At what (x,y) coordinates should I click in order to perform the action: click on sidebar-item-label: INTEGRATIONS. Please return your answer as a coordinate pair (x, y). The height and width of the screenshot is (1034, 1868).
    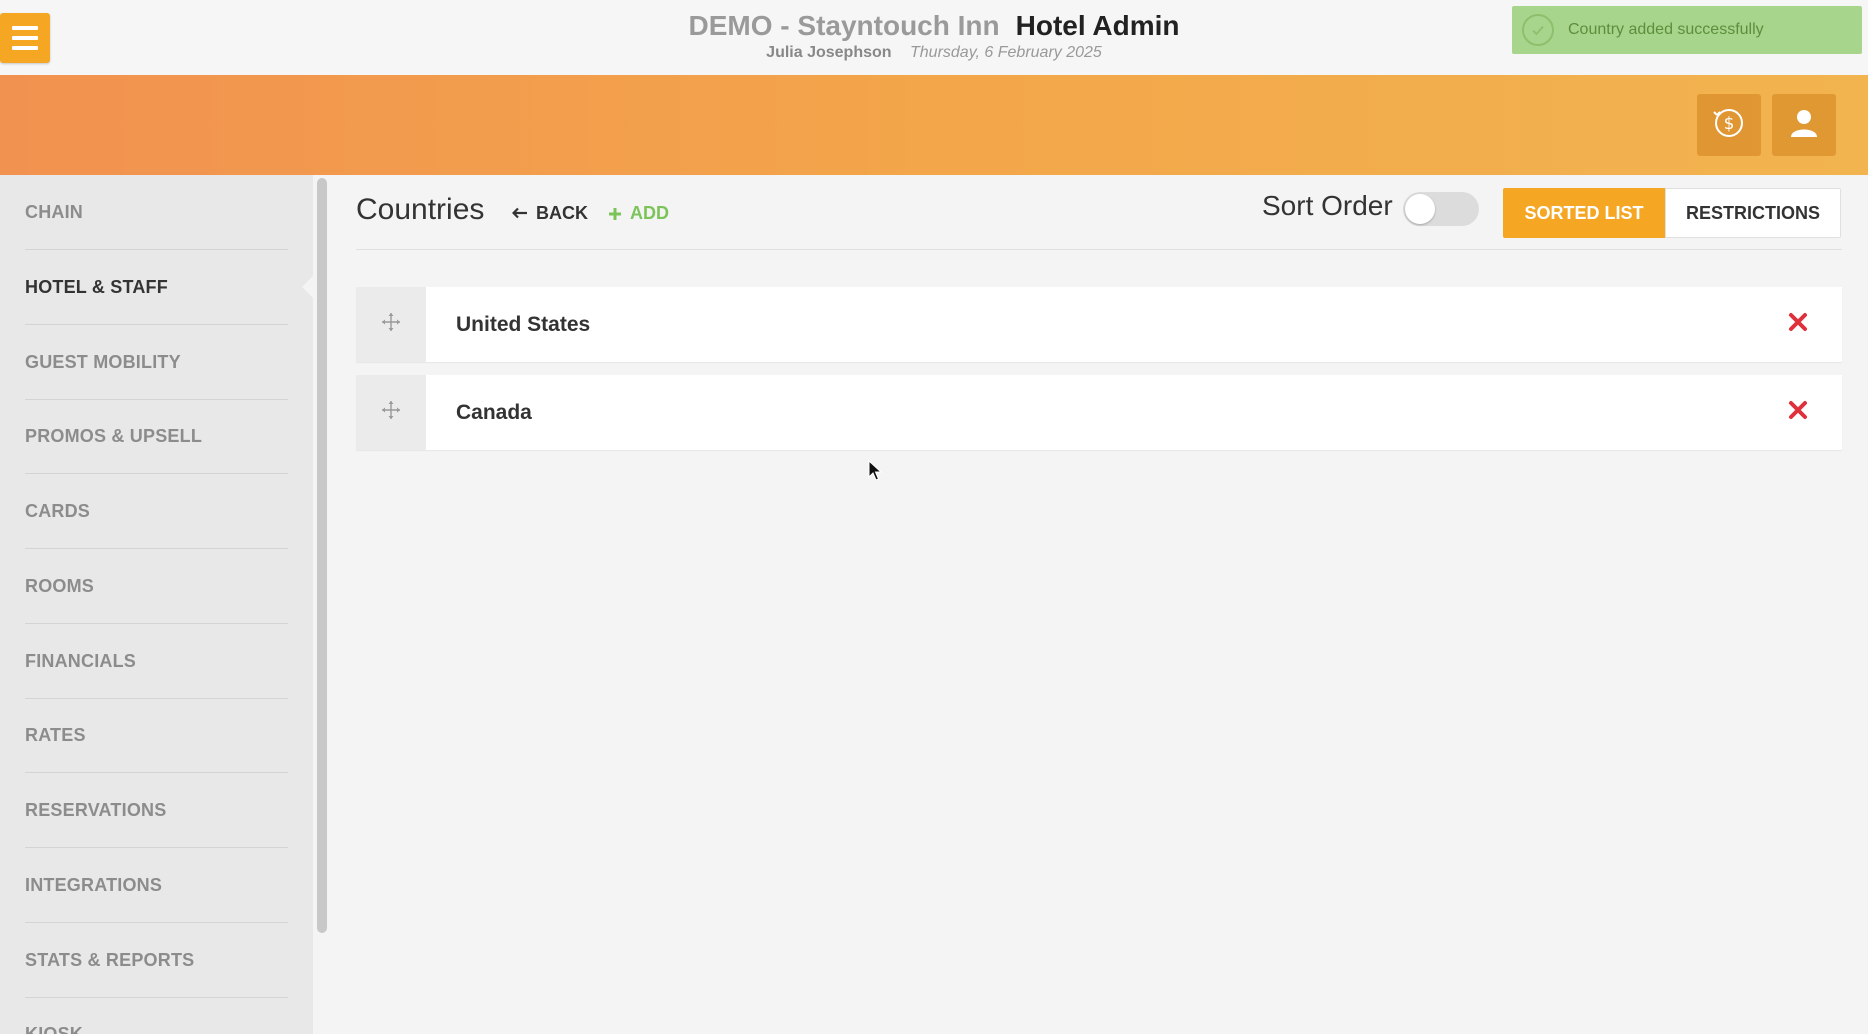
    Looking at the image, I should click on (94, 884).